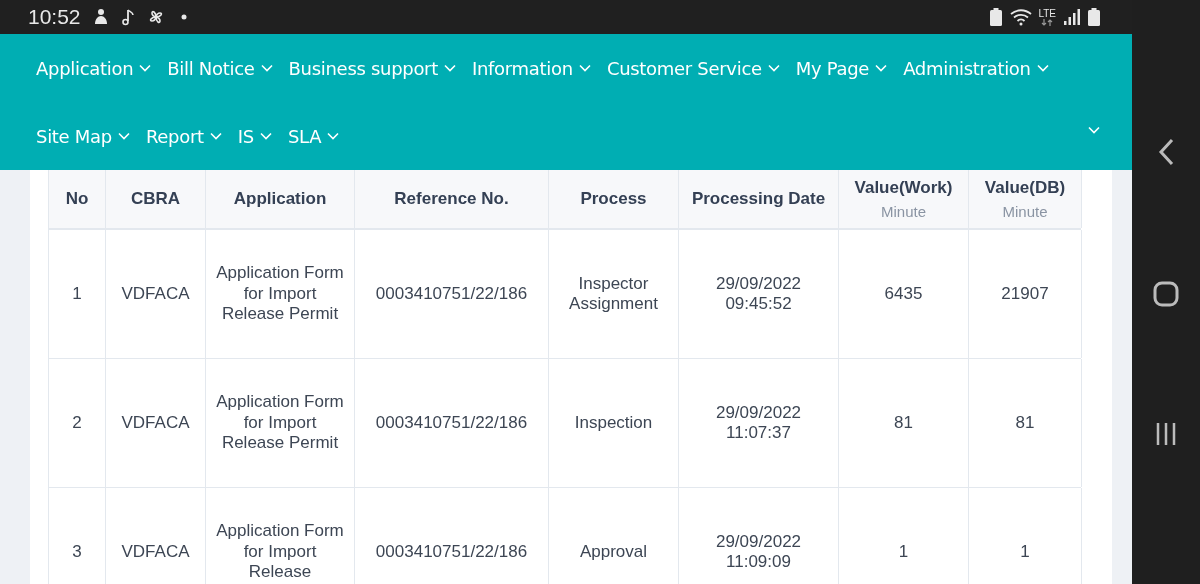  What do you see at coordinates (759, 536) in the screenshot?
I see `table-cell: 29/09/2022 11:09:09` at bounding box center [759, 536].